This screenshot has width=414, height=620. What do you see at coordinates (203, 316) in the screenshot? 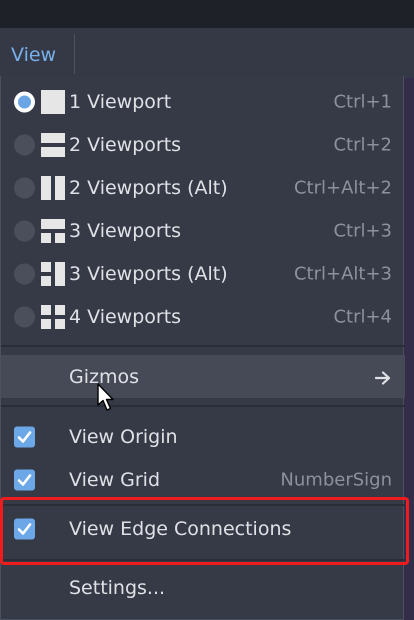
I see `menu-item-4-viewports: 4 Viewports Ctrl+4` at bounding box center [203, 316].